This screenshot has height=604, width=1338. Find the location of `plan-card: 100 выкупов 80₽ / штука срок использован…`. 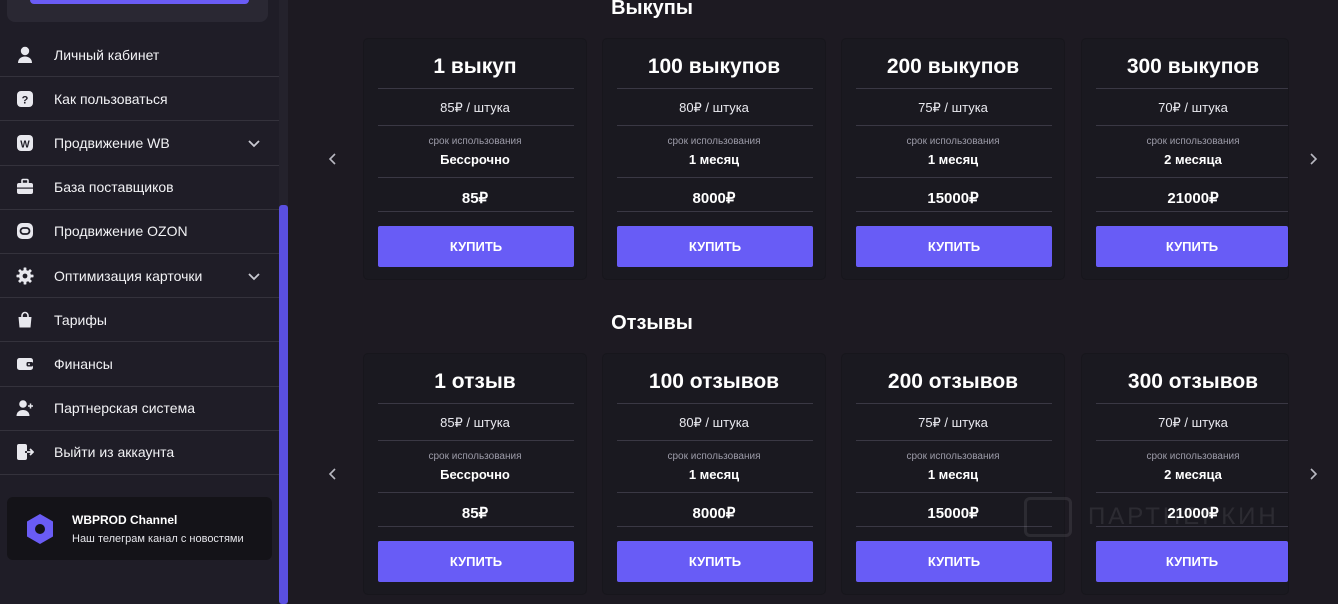

plan-card: 100 выкупов 80₽ / штука срок использован… is located at coordinates (714, 159).